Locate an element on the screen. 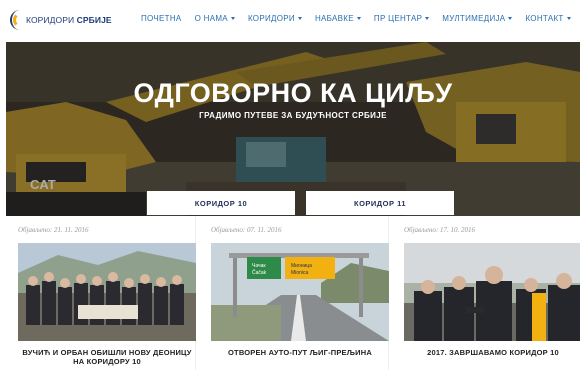  news-date: Објављено: 17. 10. 2016 is located at coordinates (439, 230).